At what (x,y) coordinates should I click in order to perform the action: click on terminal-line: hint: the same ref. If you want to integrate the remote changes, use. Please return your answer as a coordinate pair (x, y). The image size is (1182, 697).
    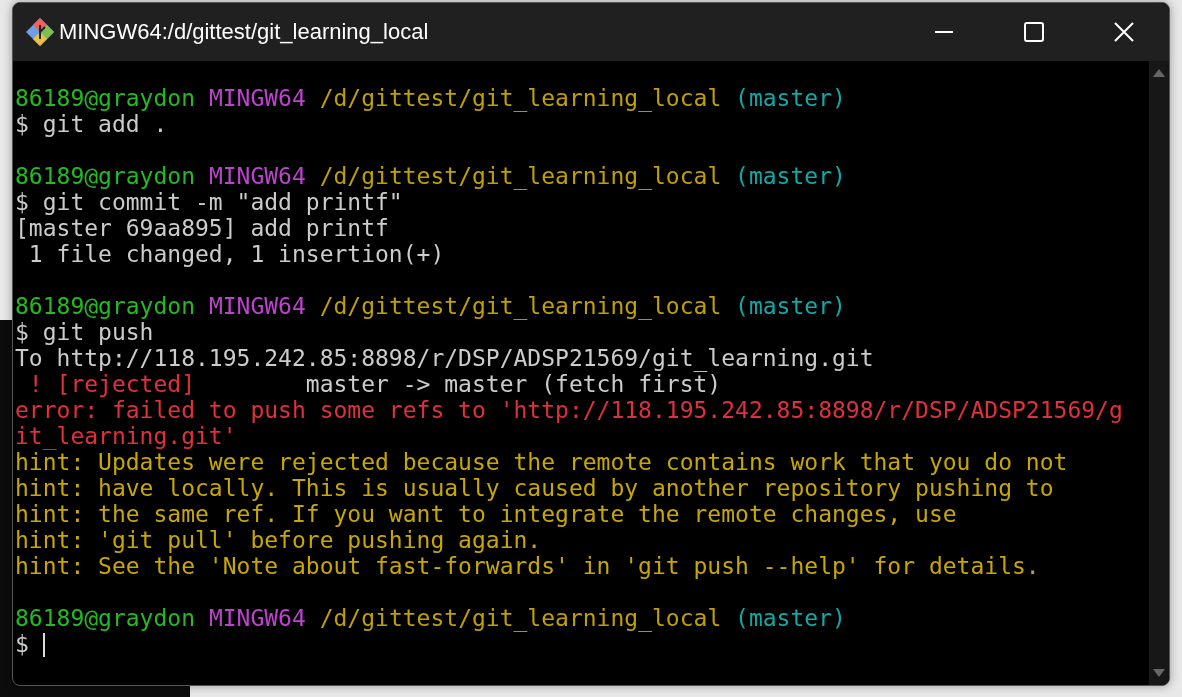
    Looking at the image, I should click on (486, 514).